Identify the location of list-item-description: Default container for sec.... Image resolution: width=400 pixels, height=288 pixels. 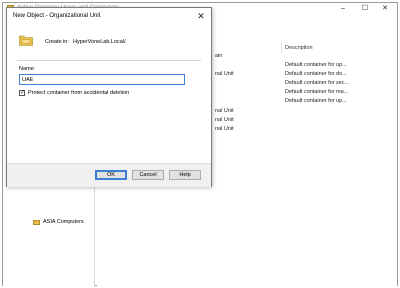
(317, 83).